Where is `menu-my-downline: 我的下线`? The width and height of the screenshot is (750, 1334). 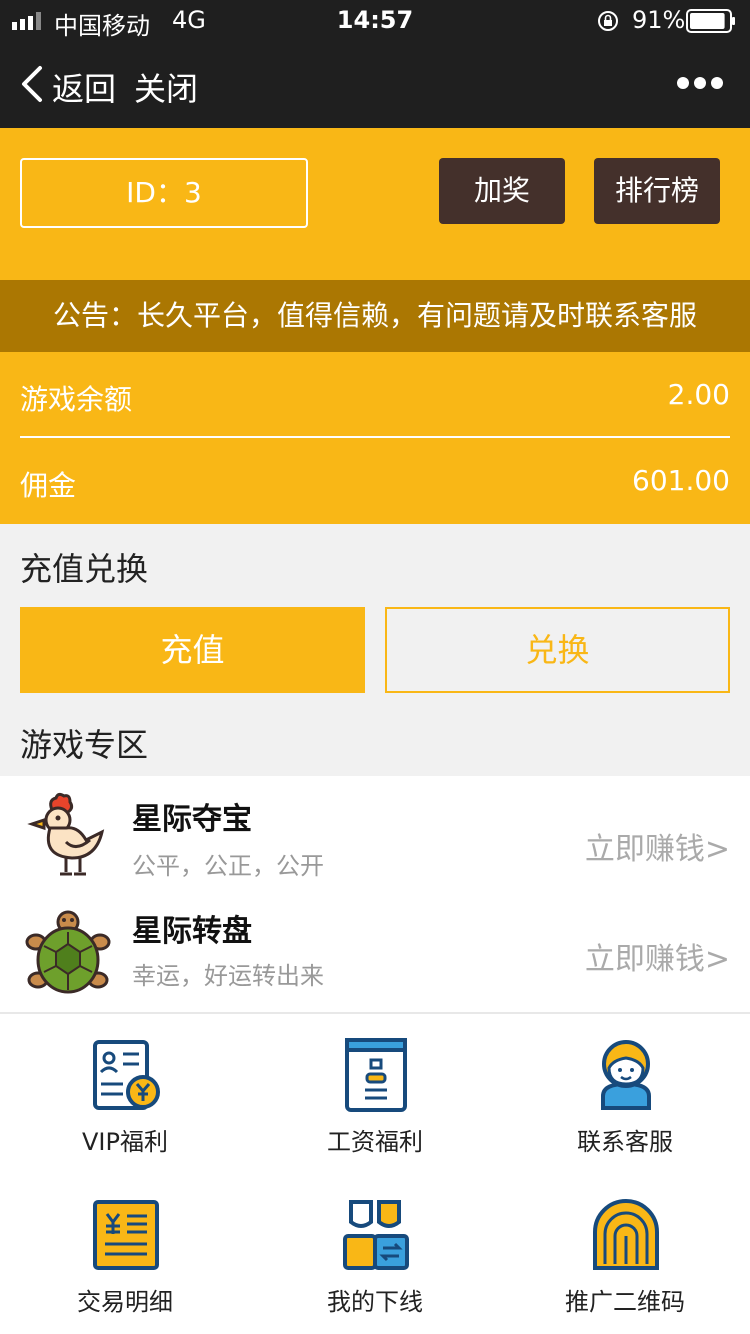 menu-my-downline: 我的下线 is located at coordinates (375, 1254).